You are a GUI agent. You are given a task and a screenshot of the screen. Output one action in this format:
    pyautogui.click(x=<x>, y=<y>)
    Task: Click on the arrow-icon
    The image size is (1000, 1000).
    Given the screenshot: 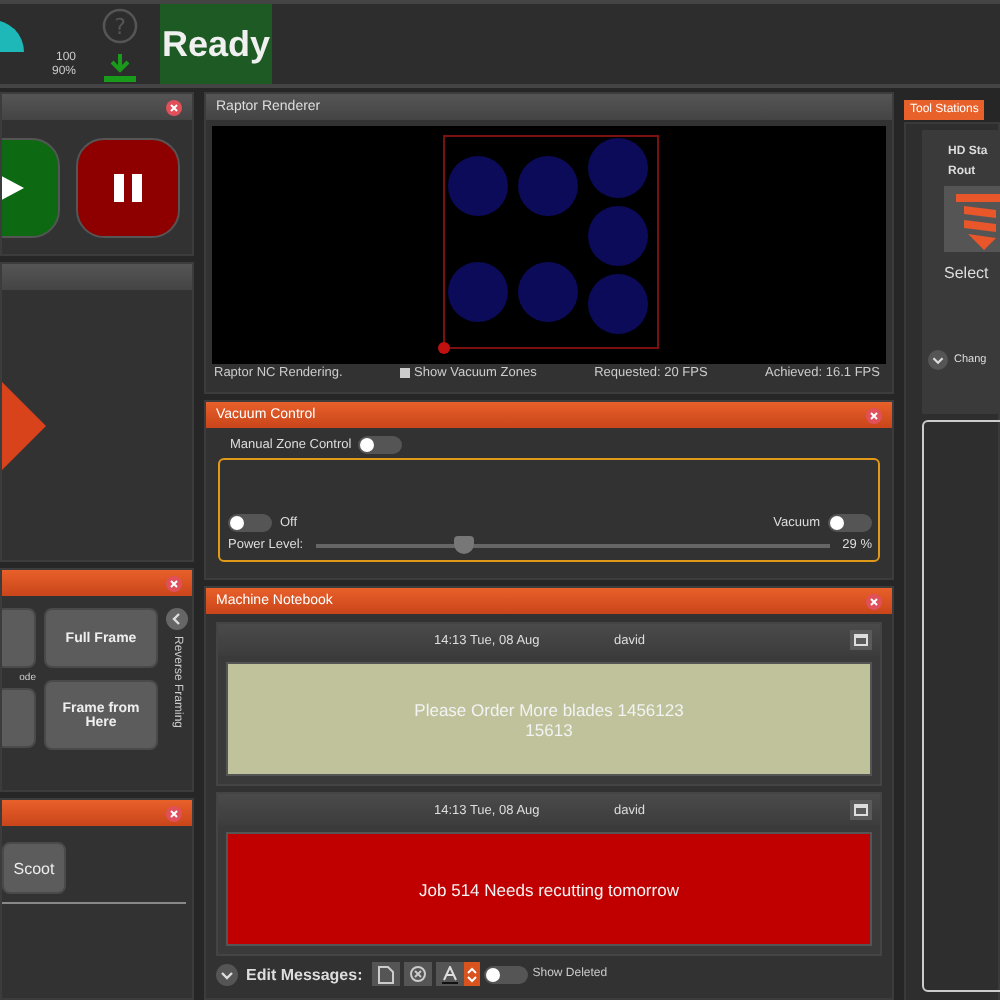 What is the action you would take?
    pyautogui.click(x=24, y=425)
    